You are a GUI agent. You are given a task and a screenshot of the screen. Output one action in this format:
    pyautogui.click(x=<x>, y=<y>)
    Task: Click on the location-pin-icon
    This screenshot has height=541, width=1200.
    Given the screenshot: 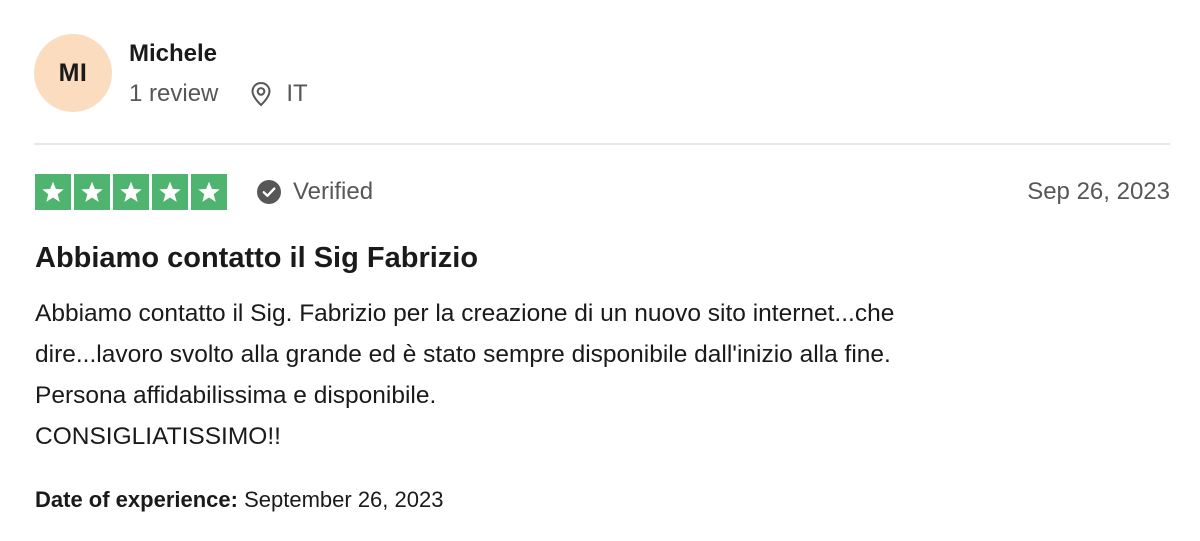 What is the action you would take?
    pyautogui.click(x=261, y=94)
    